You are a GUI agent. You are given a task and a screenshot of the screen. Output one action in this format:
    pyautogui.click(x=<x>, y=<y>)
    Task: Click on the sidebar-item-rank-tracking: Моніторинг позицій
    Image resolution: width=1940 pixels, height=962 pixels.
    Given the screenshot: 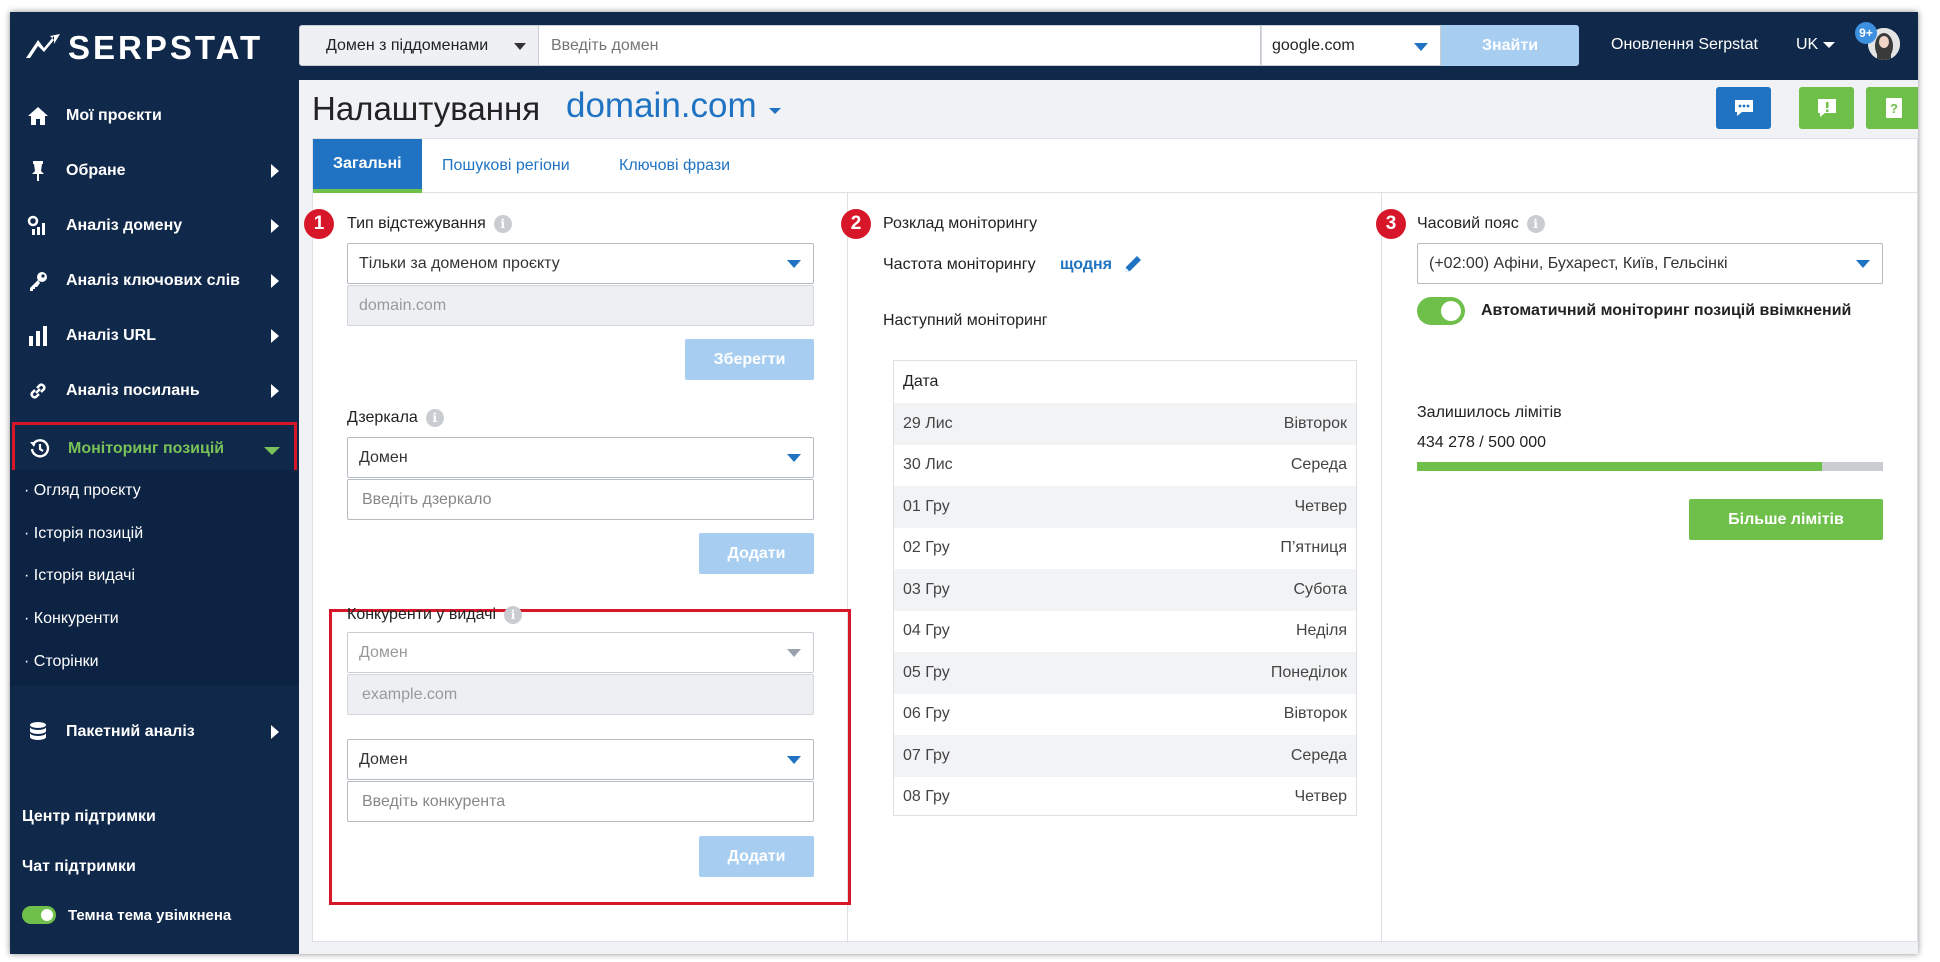 What is the action you would take?
    pyautogui.click(x=154, y=449)
    